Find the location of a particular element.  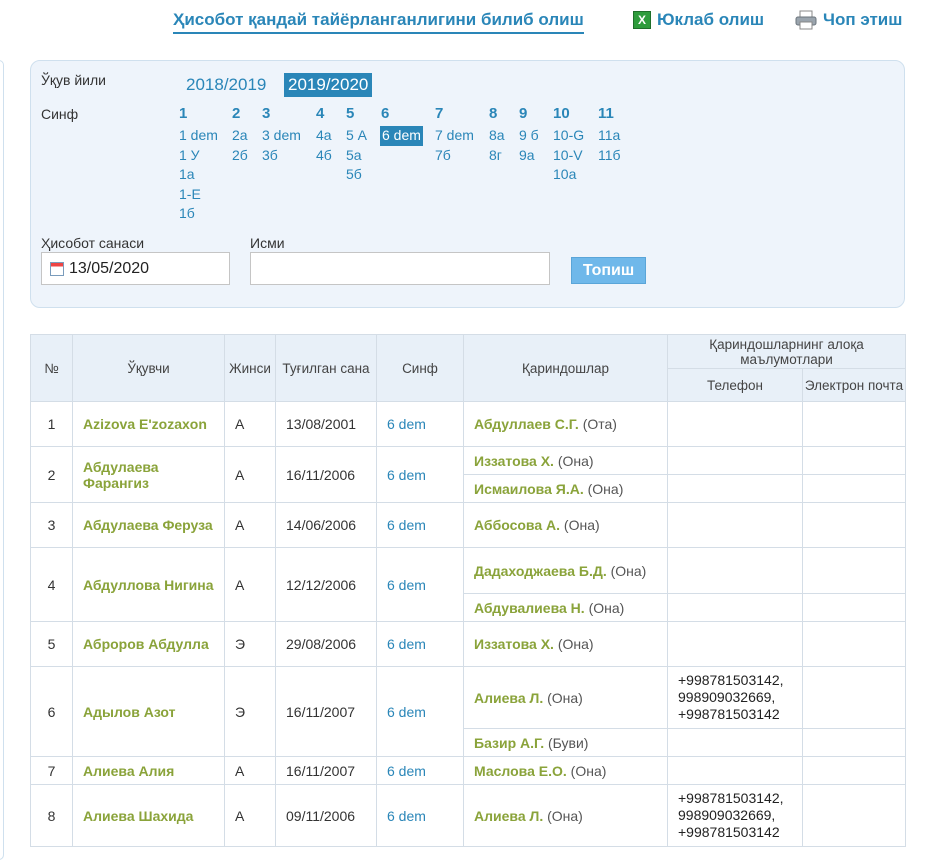

class-option: 7б is located at coordinates (454, 156).